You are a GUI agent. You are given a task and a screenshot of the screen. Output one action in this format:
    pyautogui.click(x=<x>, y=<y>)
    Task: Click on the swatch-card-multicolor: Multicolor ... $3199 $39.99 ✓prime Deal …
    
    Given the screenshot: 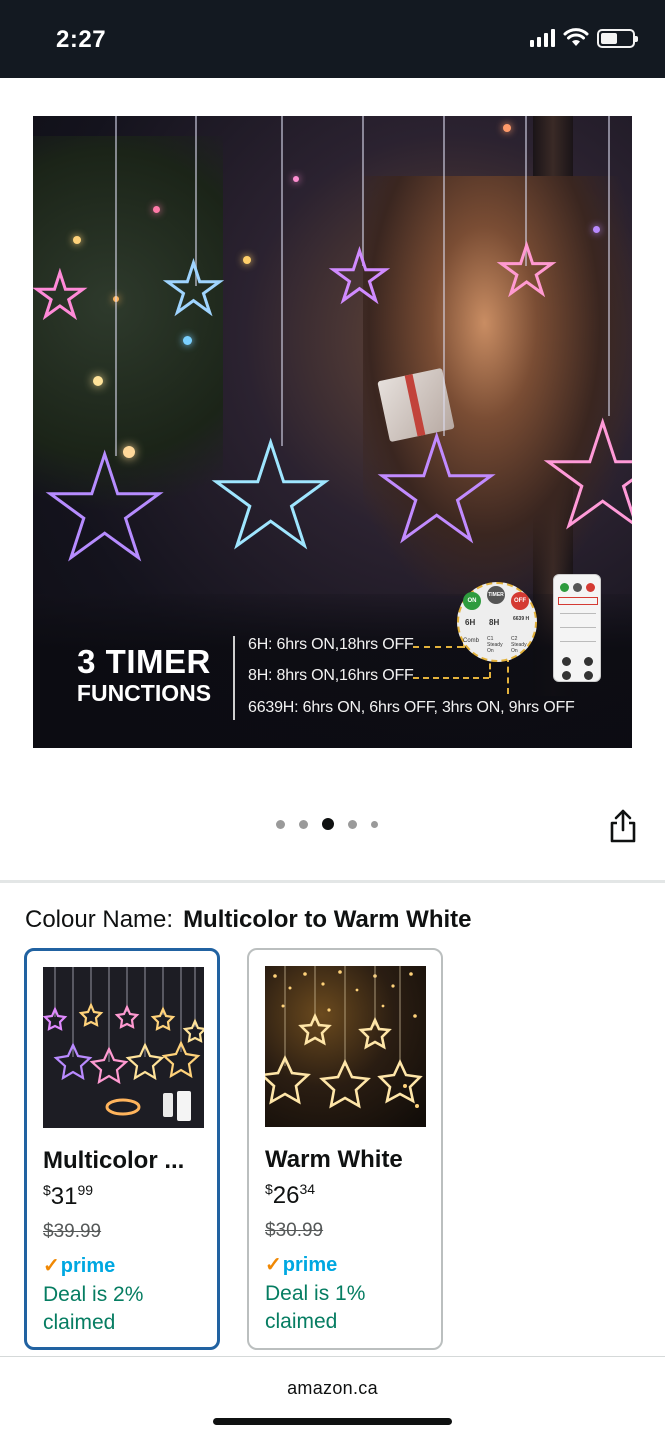 What is the action you would take?
    pyautogui.click(x=122, y=1149)
    